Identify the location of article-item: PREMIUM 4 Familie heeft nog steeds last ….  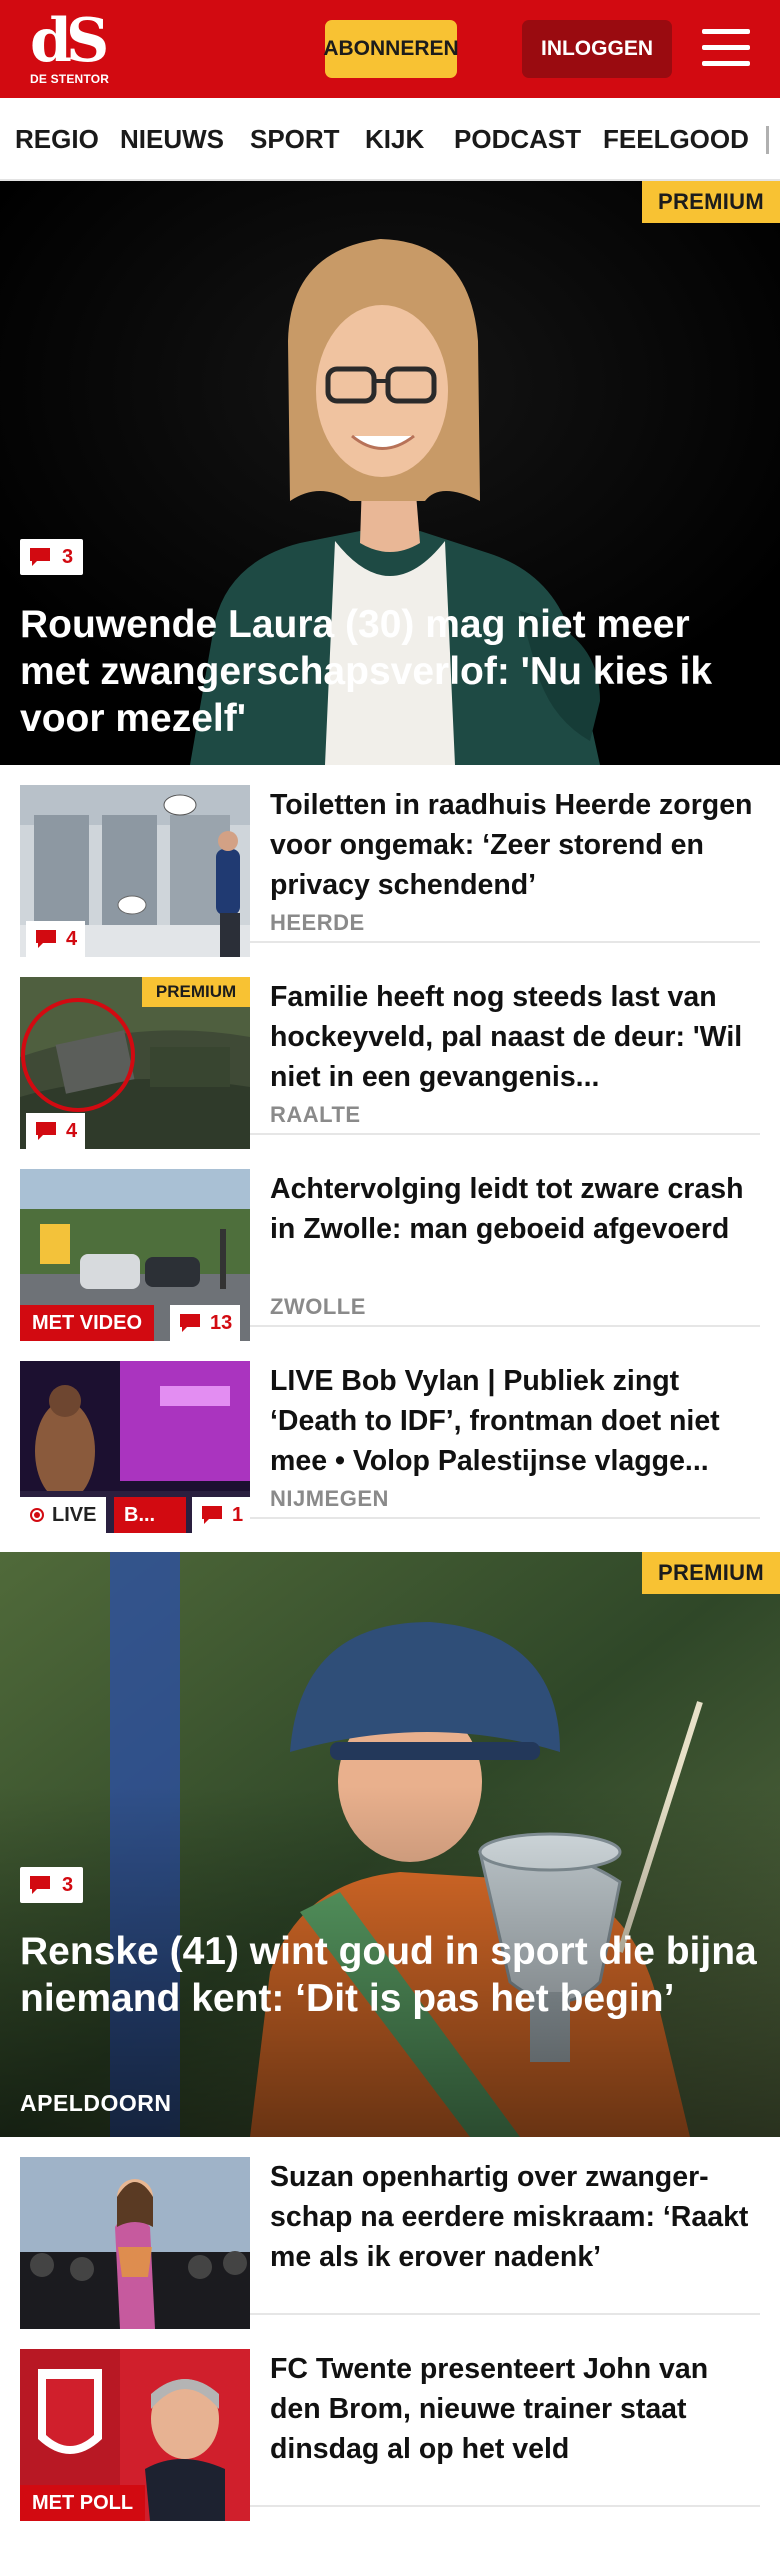
(390, 1053).